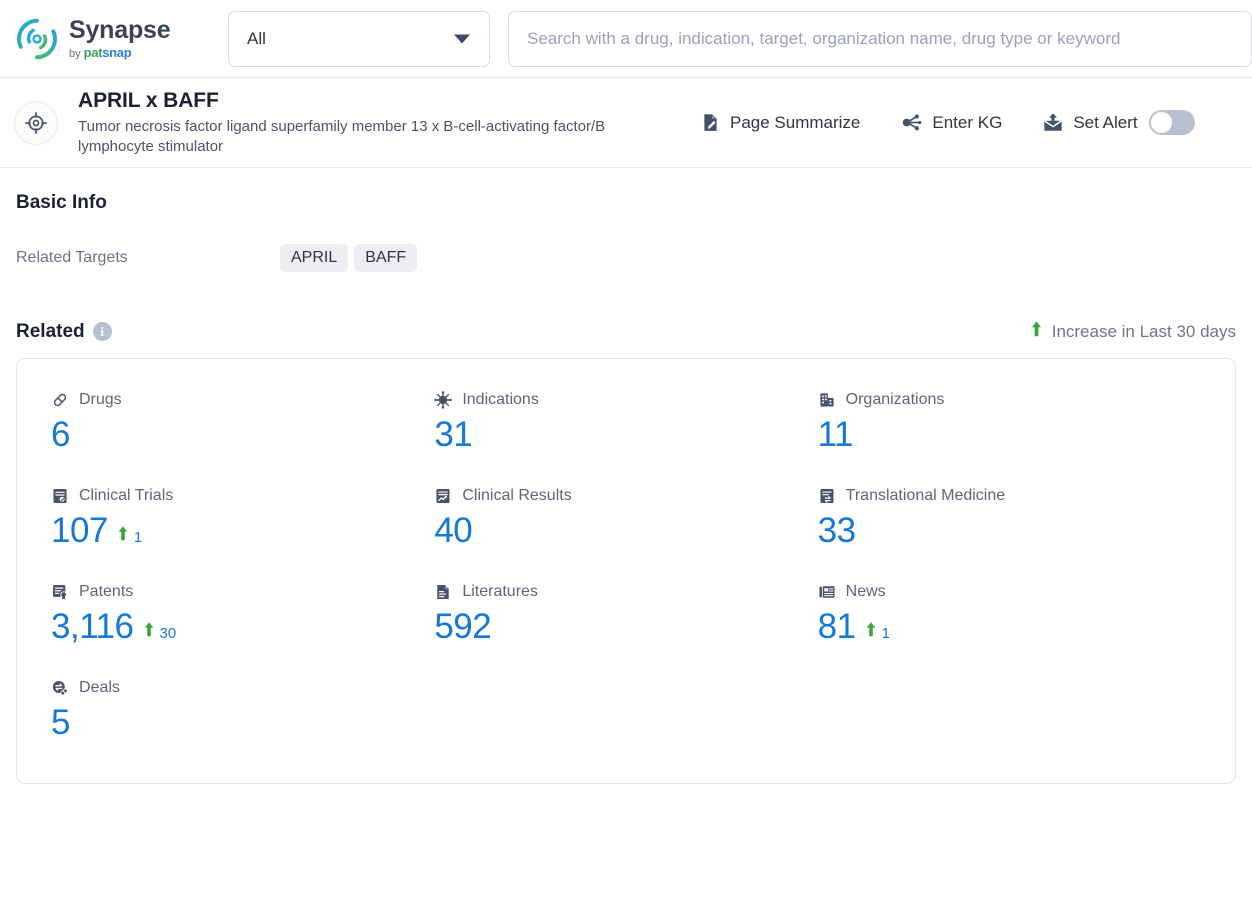 The width and height of the screenshot is (1252, 910). Describe the element at coordinates (626, 258) in the screenshot. I see `related-targets-row: Related Targets APRIL BAFF` at that location.